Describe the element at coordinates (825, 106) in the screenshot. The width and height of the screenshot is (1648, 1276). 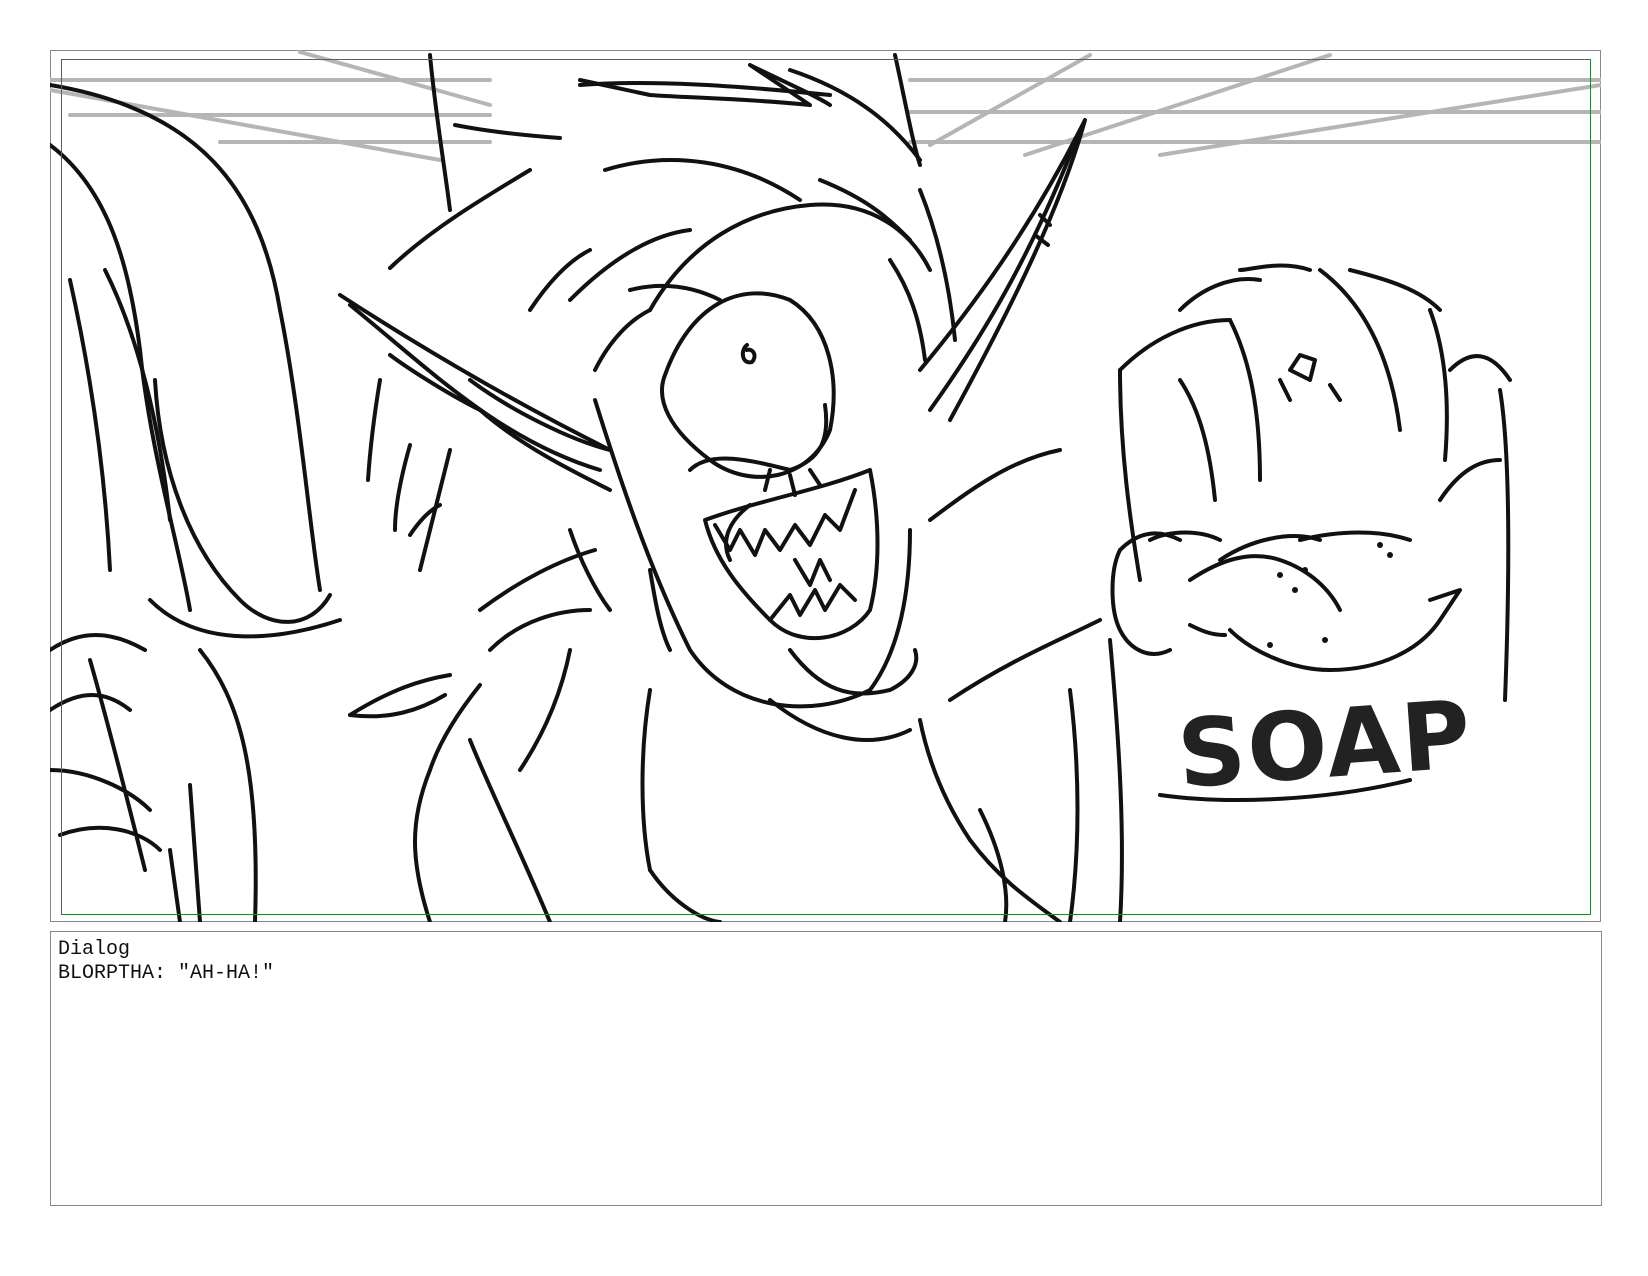
I see `perspective-guides` at that location.